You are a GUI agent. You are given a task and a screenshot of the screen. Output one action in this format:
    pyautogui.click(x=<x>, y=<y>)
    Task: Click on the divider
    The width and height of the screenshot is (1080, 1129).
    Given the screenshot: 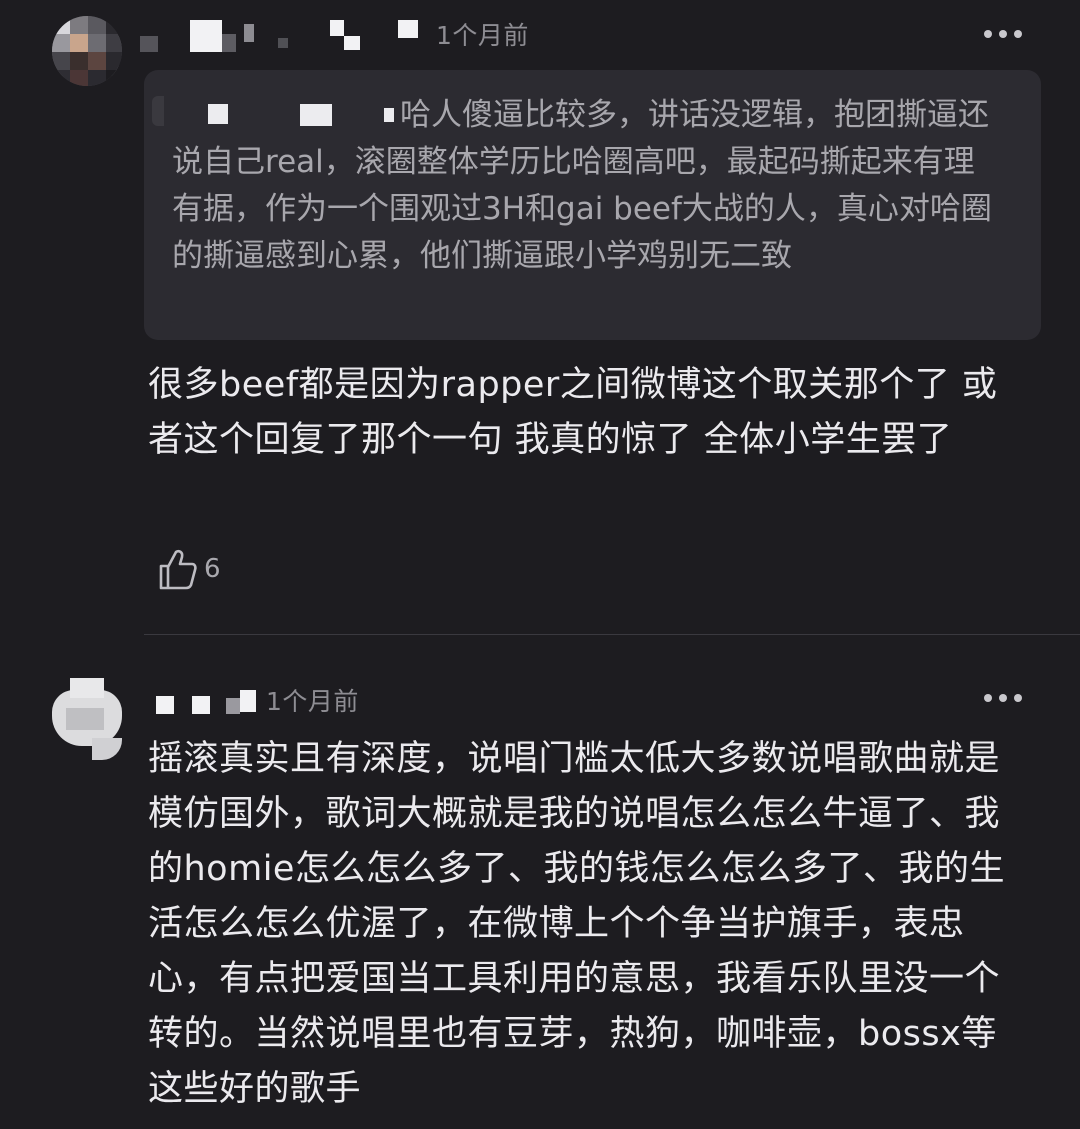 What is the action you would take?
    pyautogui.click(x=612, y=634)
    